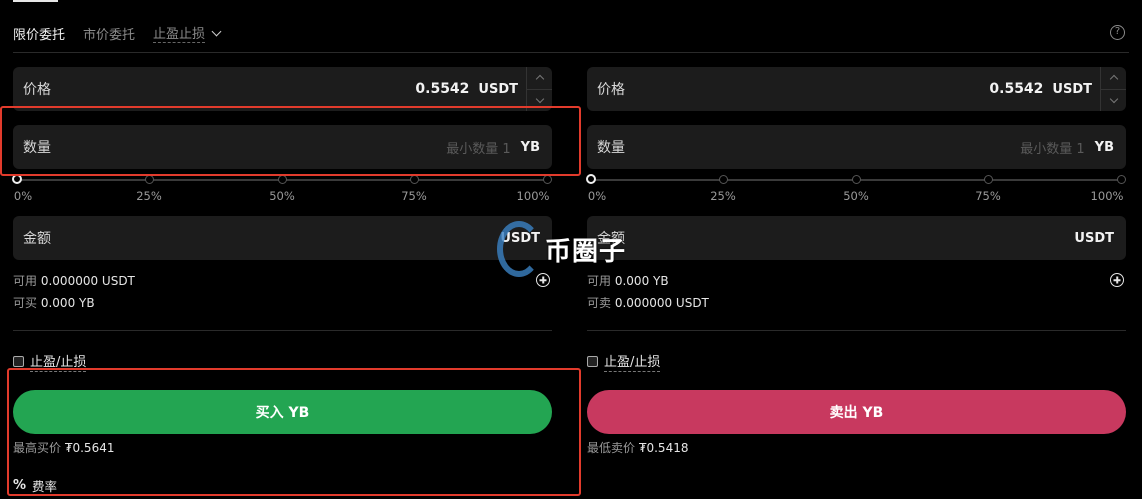 The image size is (1142, 499). I want to click on buy-price-increment, so click(539, 78).